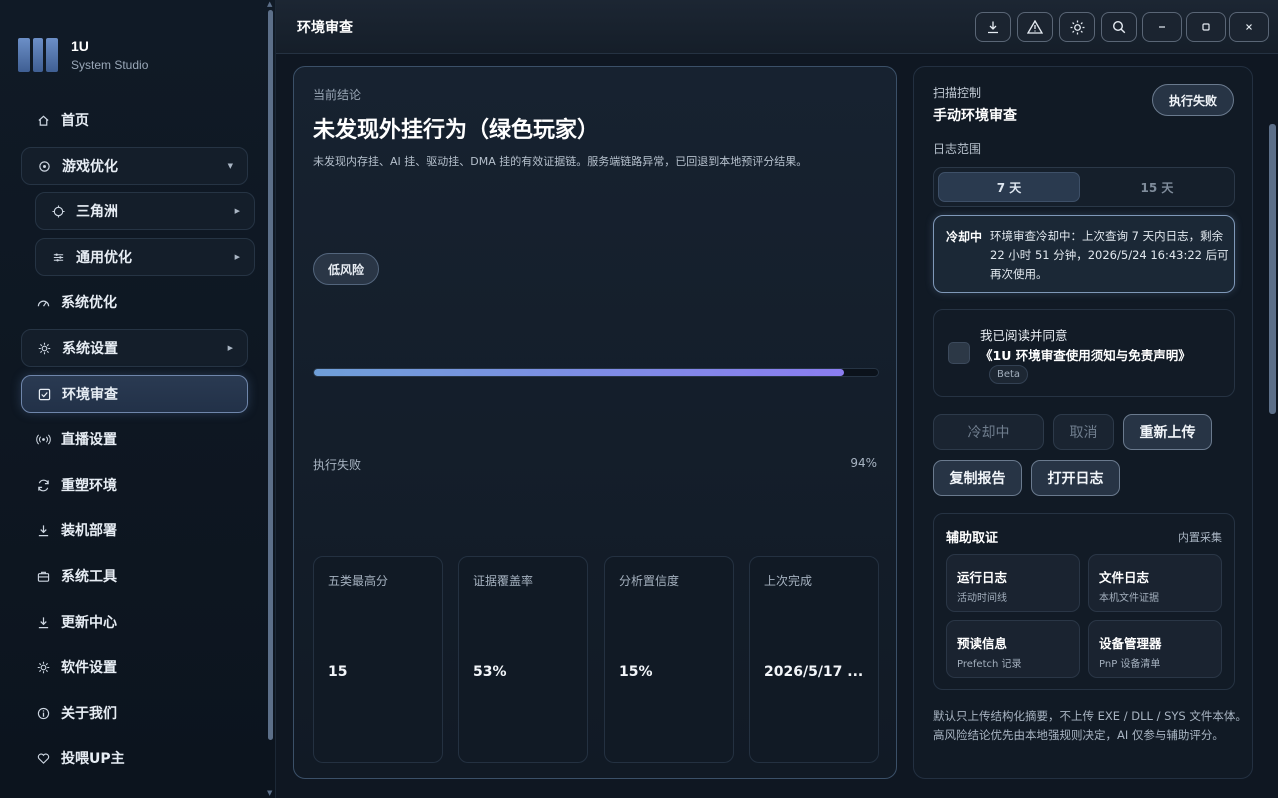 This screenshot has height=798, width=1278. What do you see at coordinates (1084, 187) in the screenshot?
I see `range-selector: 7 天 15 天` at bounding box center [1084, 187].